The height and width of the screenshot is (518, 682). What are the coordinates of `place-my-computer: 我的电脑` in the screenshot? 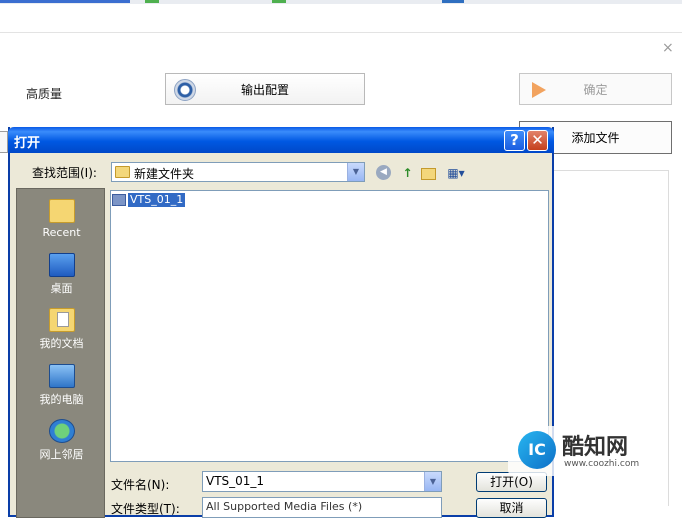 It's located at (61, 385).